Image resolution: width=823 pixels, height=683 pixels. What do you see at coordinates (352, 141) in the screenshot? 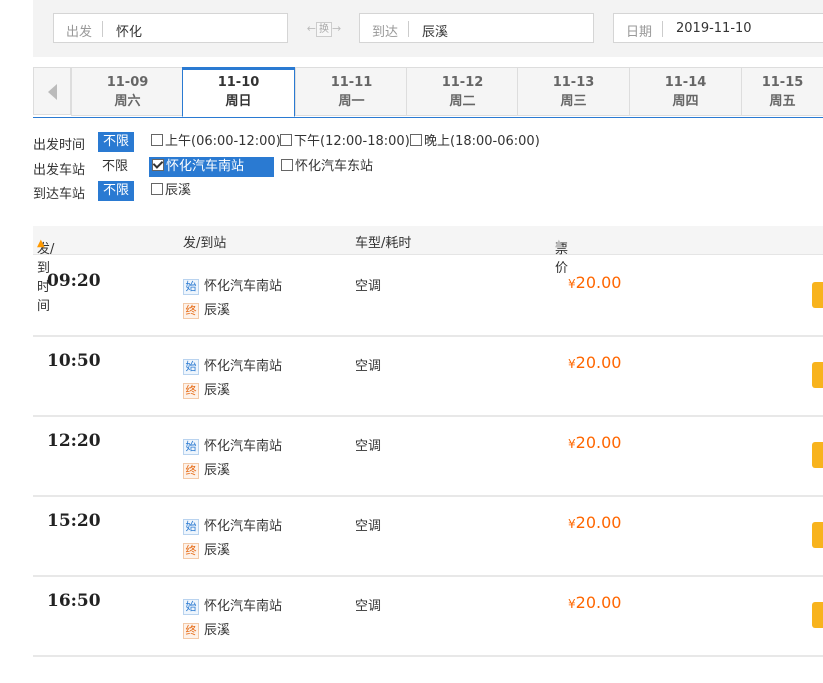
I see `option-label: 下午(12:00-18:00)` at bounding box center [352, 141].